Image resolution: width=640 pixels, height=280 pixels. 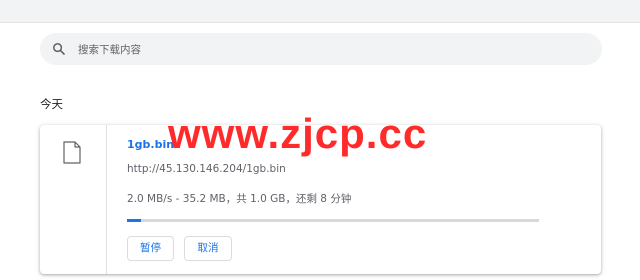 What do you see at coordinates (134, 220) in the screenshot?
I see `download-progress-fill` at bounding box center [134, 220].